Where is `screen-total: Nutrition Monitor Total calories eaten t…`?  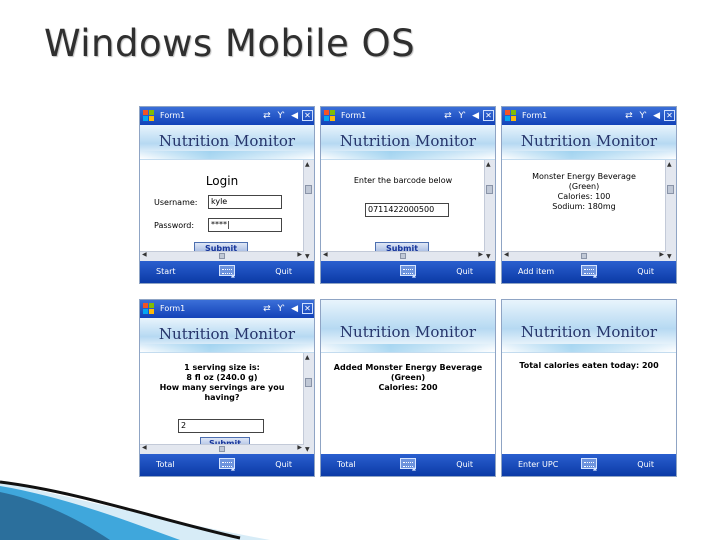
screen-total: Nutrition Monitor Total calories eaten t… is located at coordinates (589, 388).